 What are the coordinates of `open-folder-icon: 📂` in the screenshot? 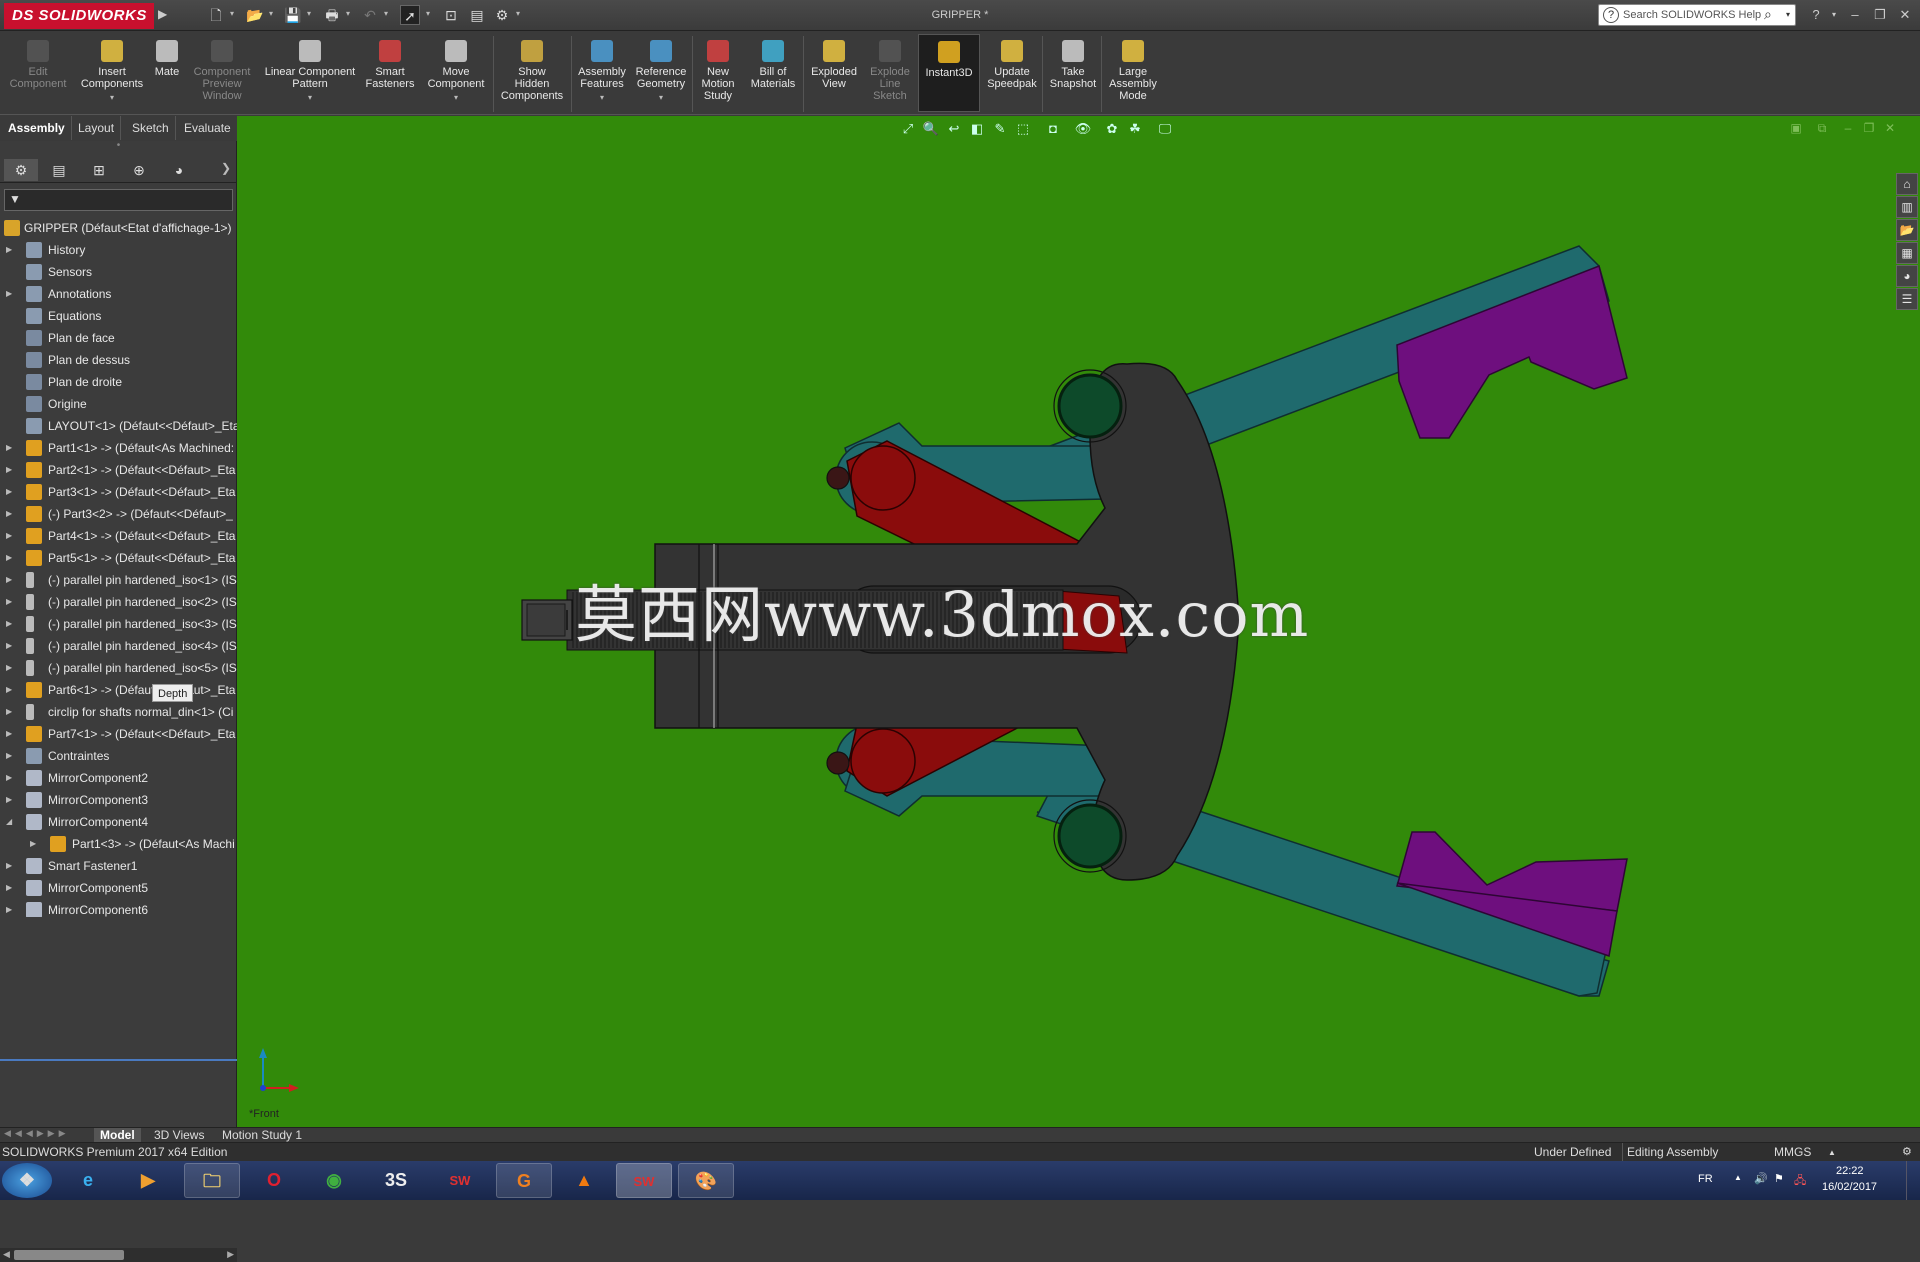 It's located at (255, 15).